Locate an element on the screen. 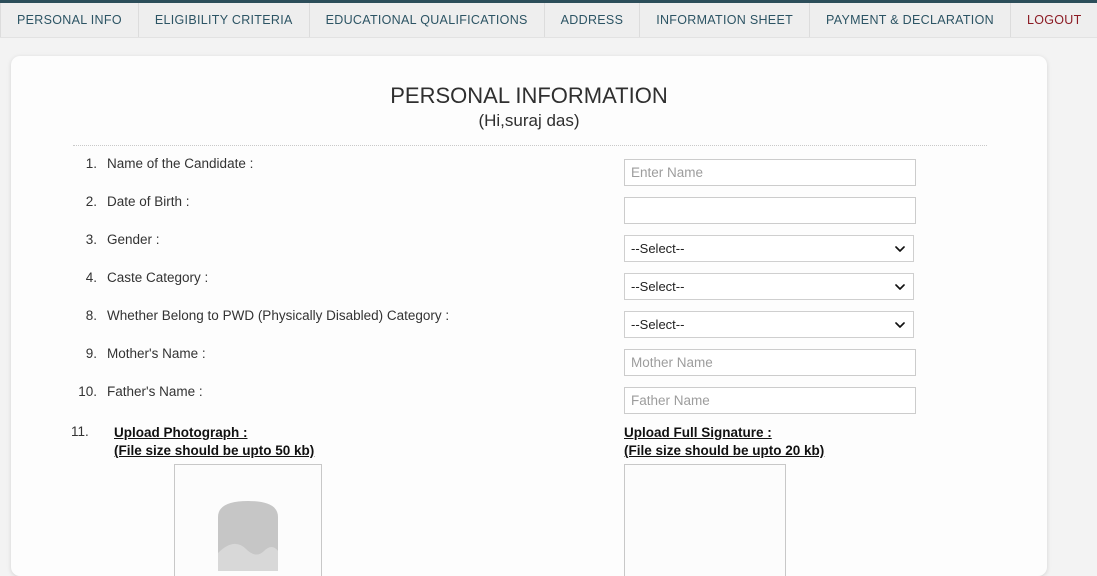 This screenshot has height=576, width=1097. nav-item-label: PERSONAL INFO is located at coordinates (69, 20).